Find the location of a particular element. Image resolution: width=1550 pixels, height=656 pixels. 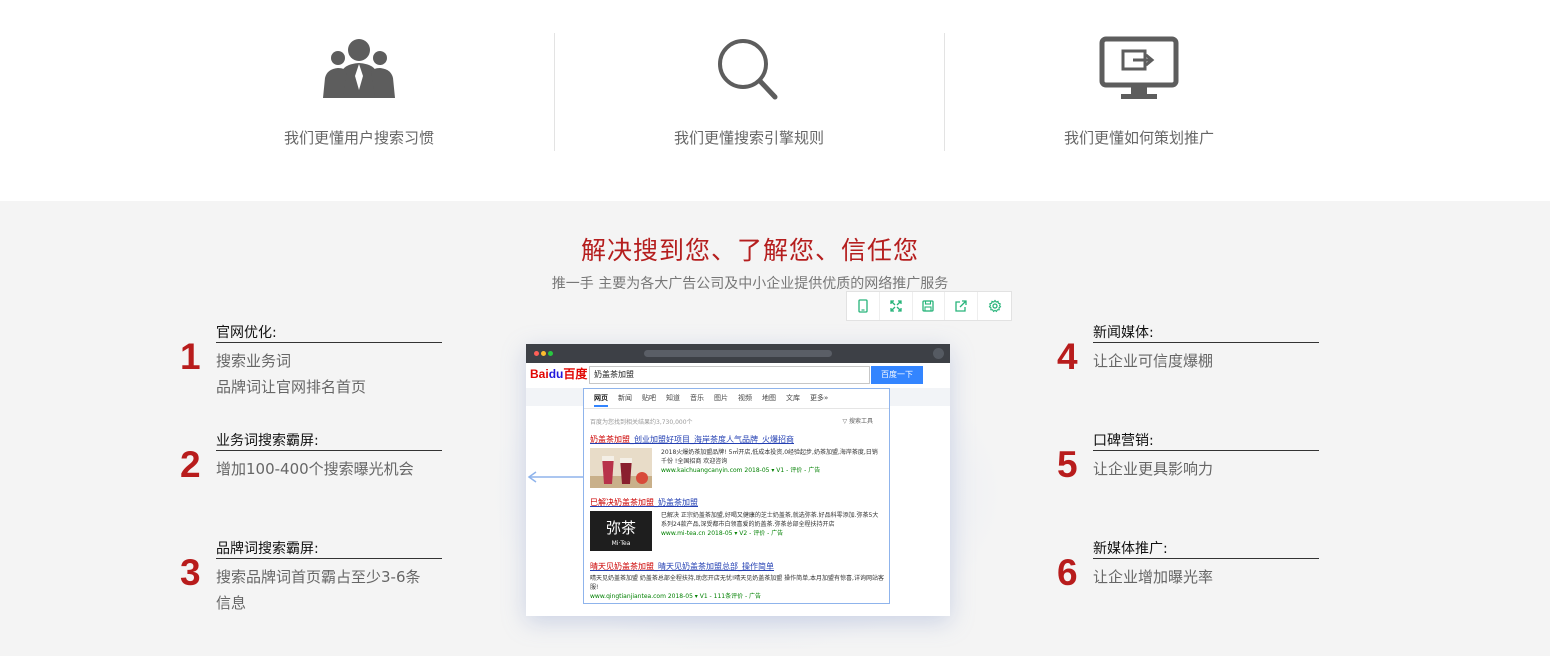

item-desc-line: 搜索品牌词首页霸占至少3-6条 is located at coordinates (318, 577).